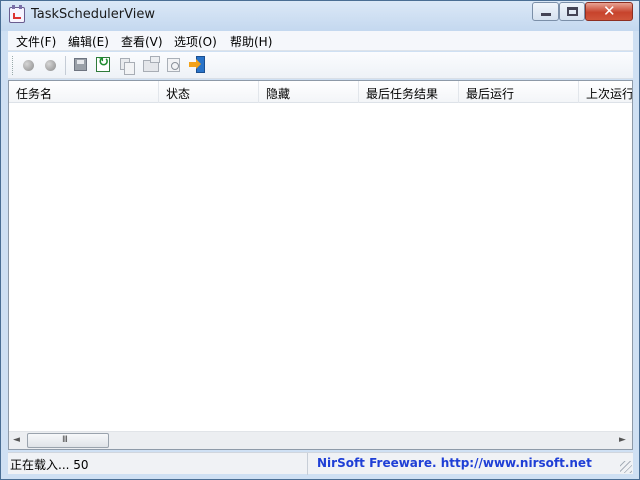 The height and width of the screenshot is (480, 640). I want to click on nirsoft-link: NirSoft Freeware. http://www.nirsoft.net, so click(454, 463).